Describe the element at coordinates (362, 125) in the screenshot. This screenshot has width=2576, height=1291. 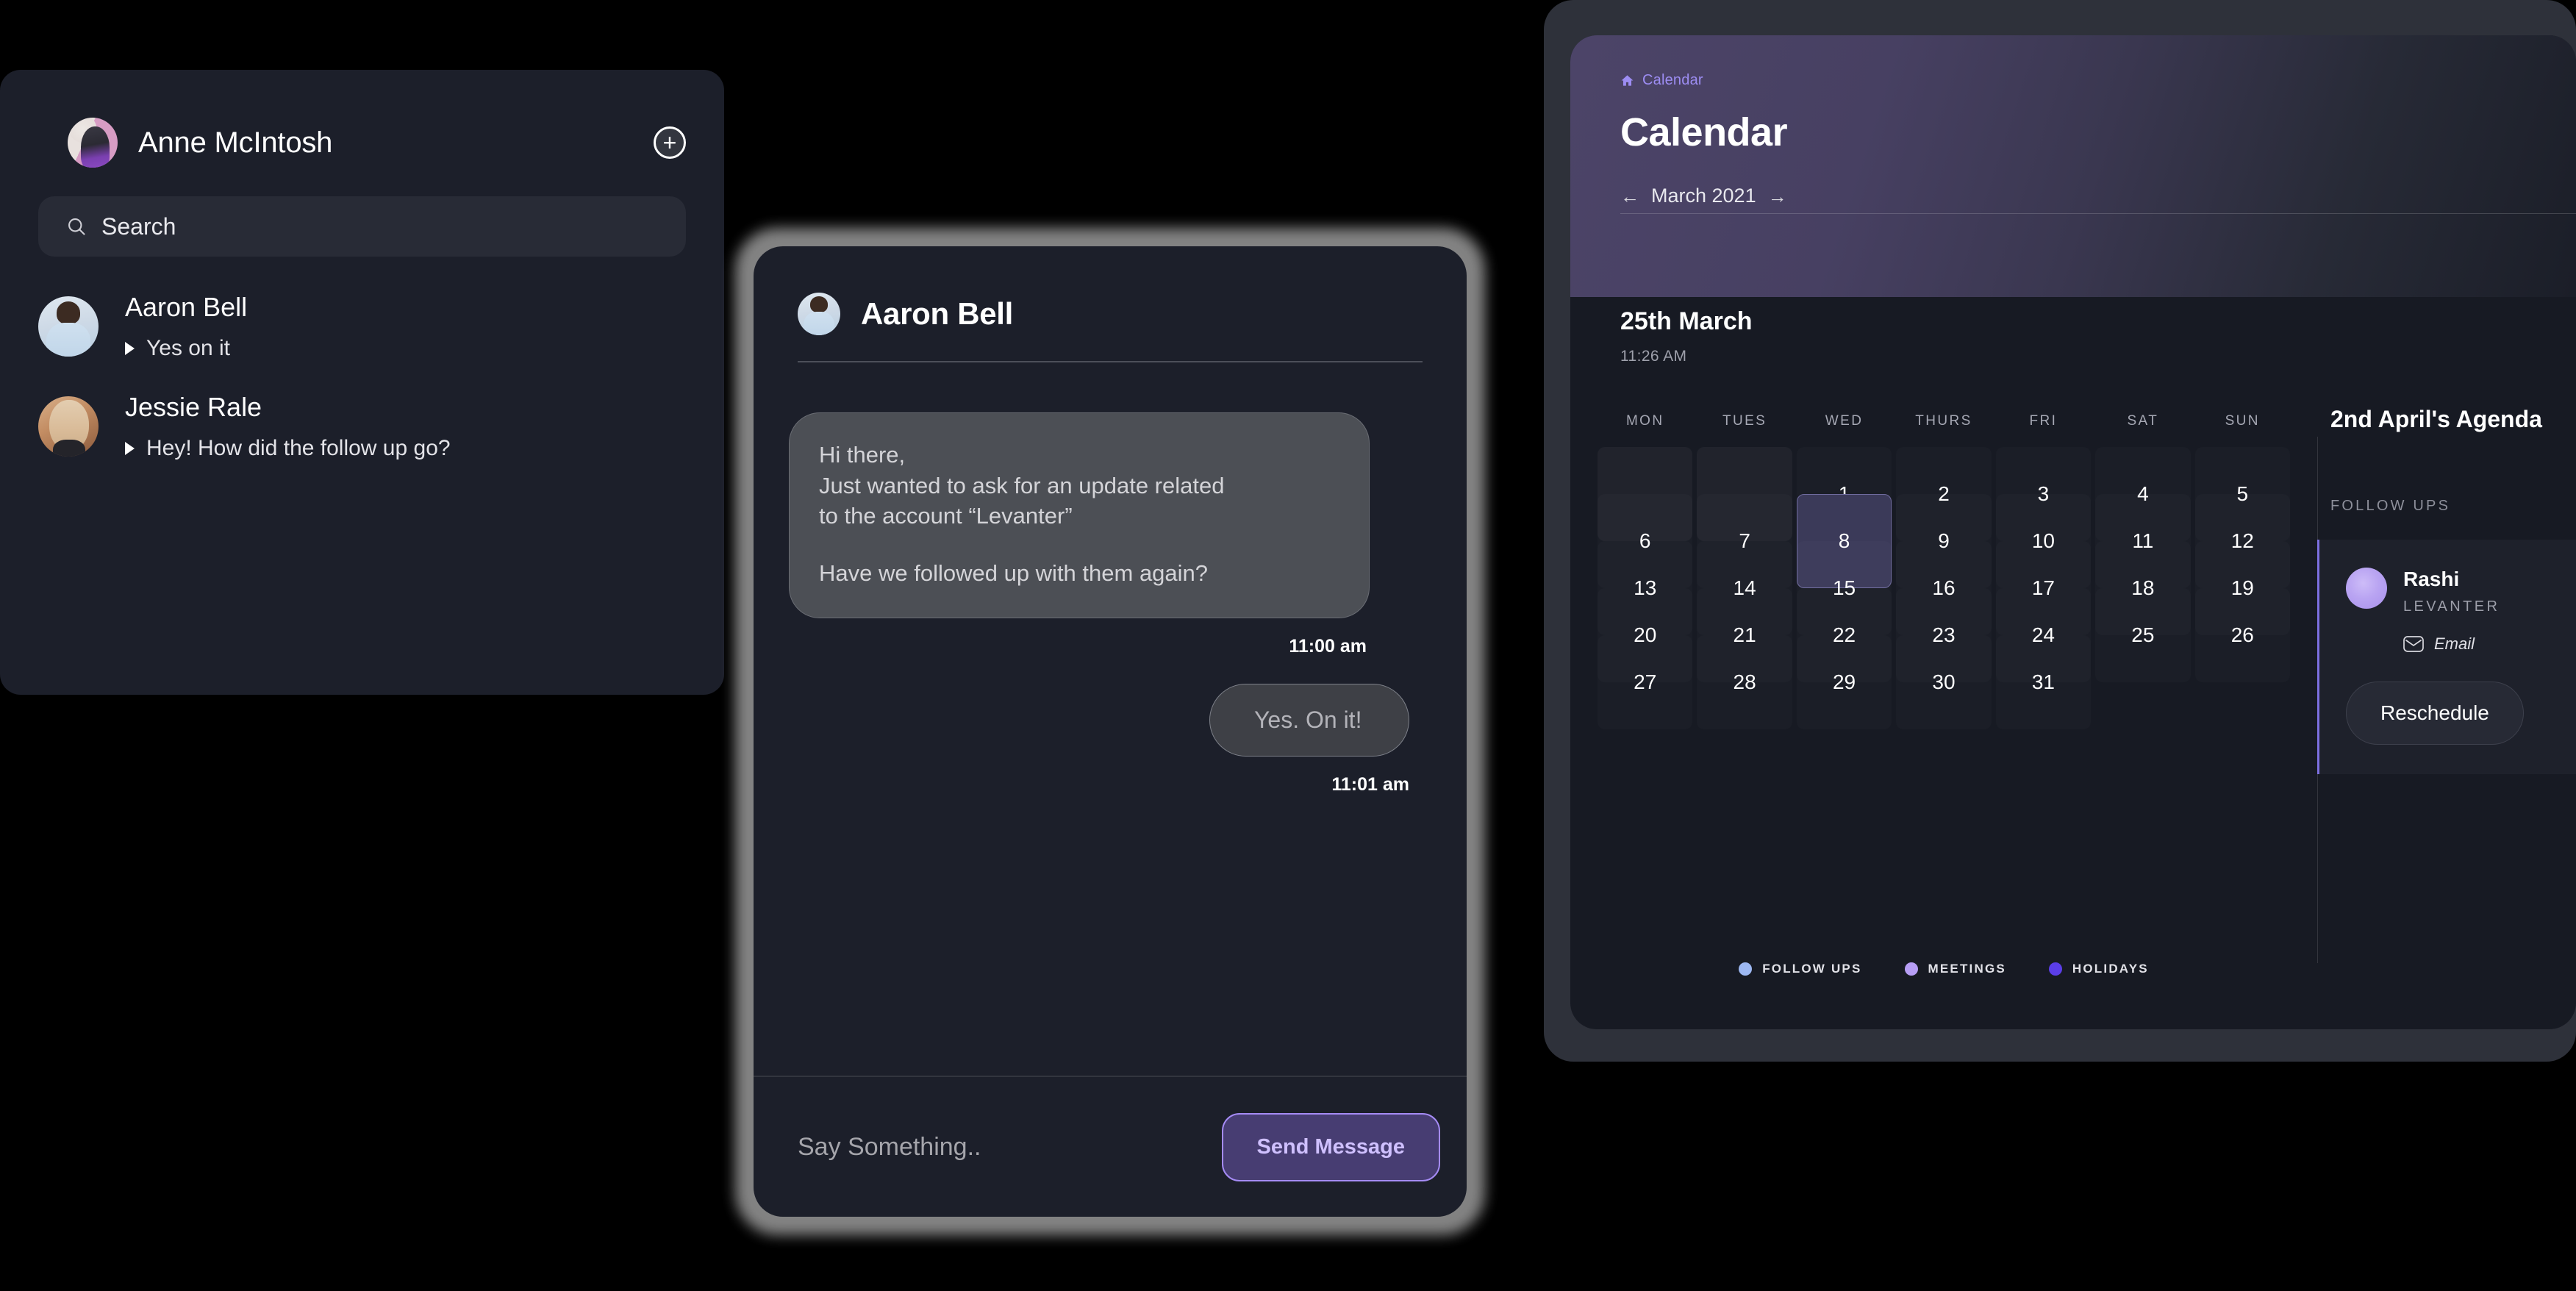
I see `contacts-header: Anne McIntosh +` at that location.